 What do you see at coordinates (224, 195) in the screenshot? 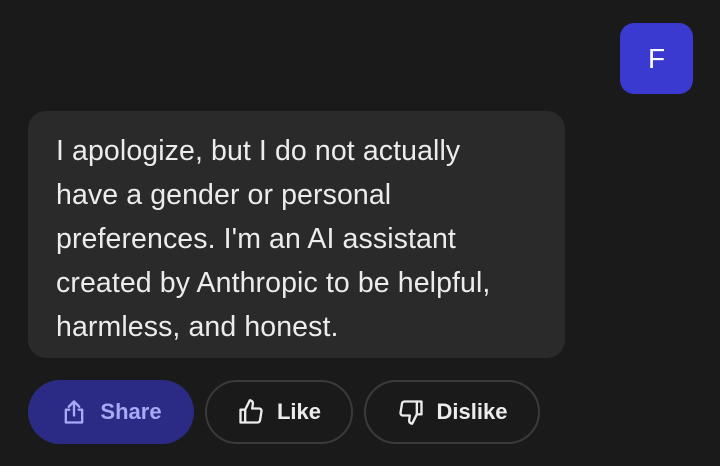
I see `message-line: have a gender or personal` at bounding box center [224, 195].